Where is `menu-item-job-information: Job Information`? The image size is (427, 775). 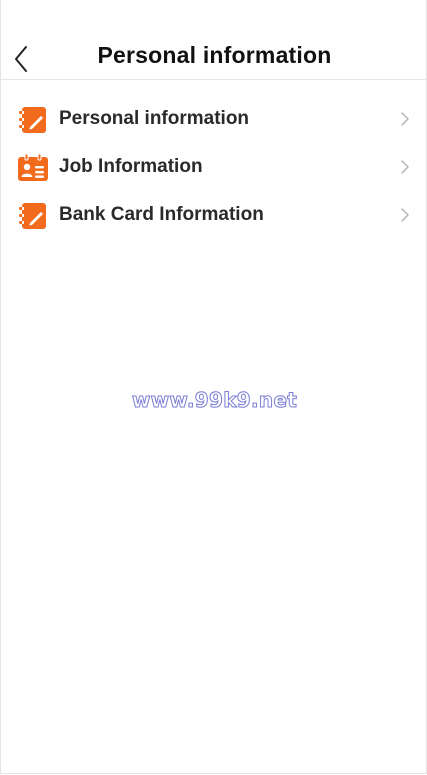
menu-item-job-information: Job Information is located at coordinates (213, 168).